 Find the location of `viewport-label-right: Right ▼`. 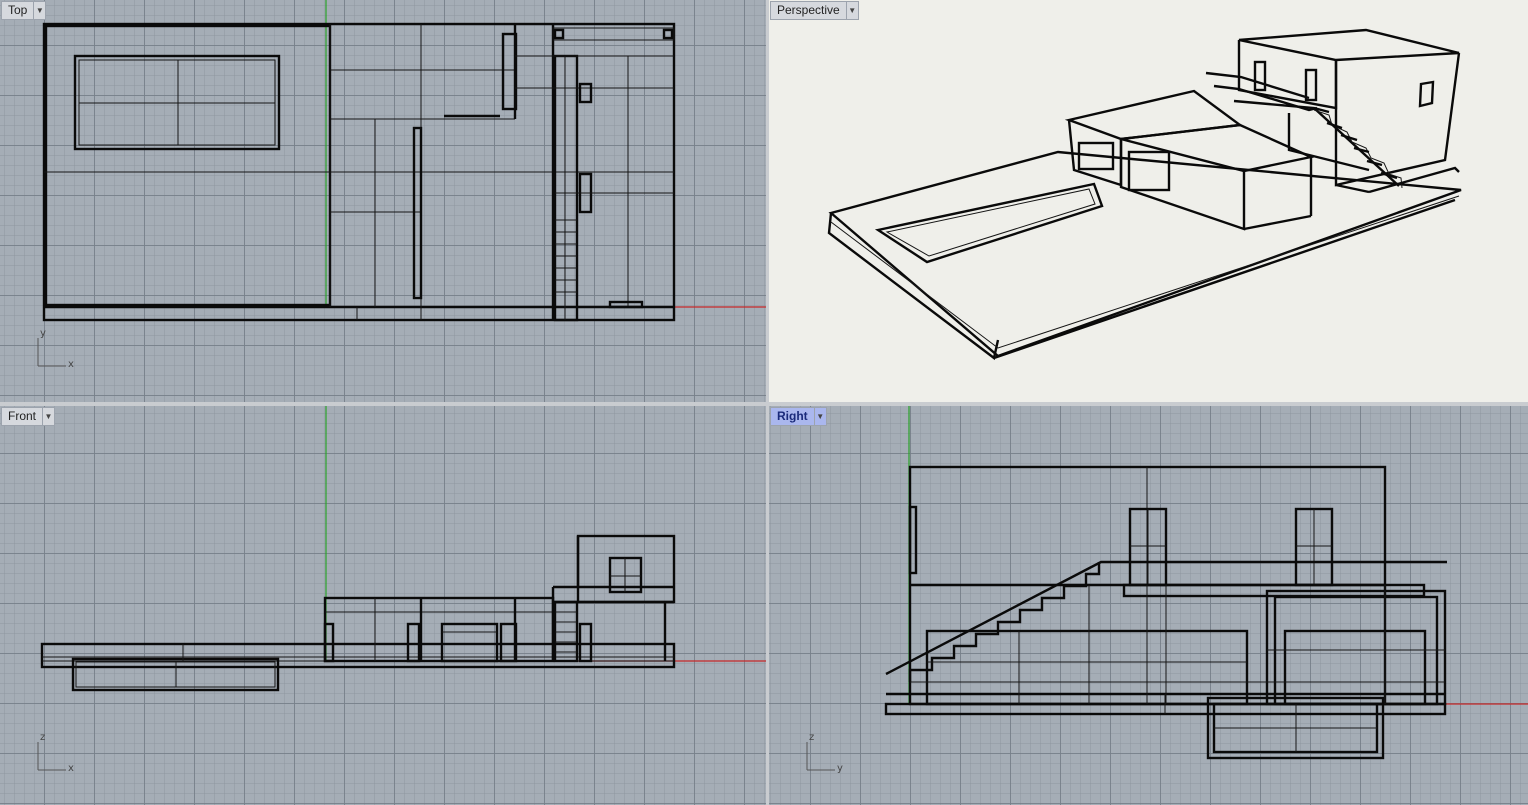

viewport-label-right: Right ▼ is located at coordinates (798, 416).